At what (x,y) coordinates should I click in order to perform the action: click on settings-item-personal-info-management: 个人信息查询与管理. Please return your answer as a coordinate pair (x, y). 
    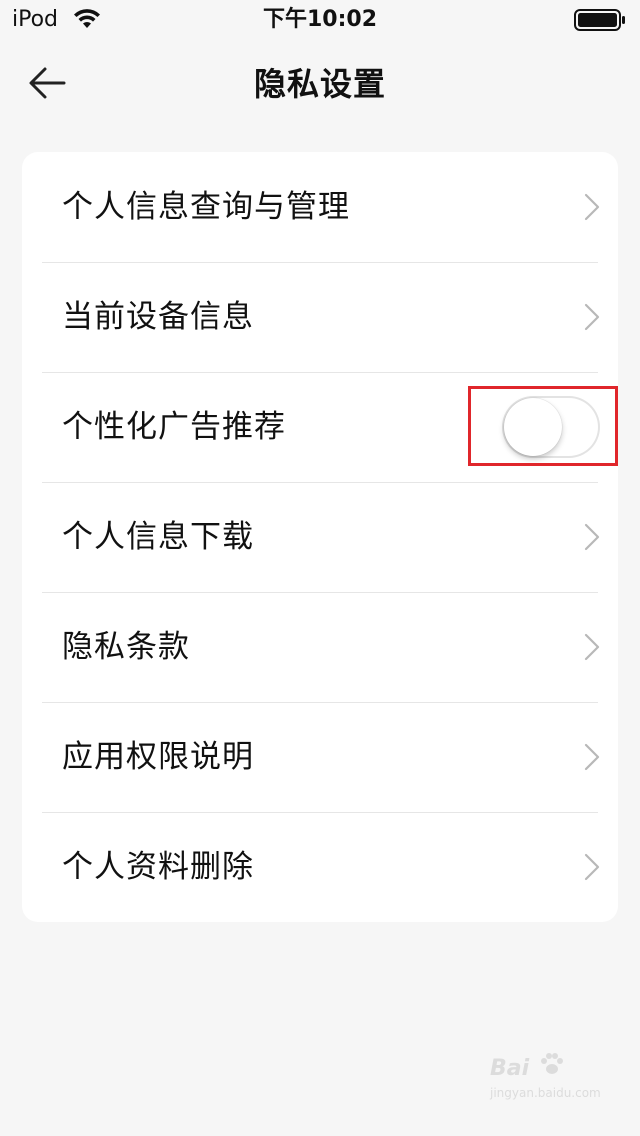
    Looking at the image, I should click on (320, 207).